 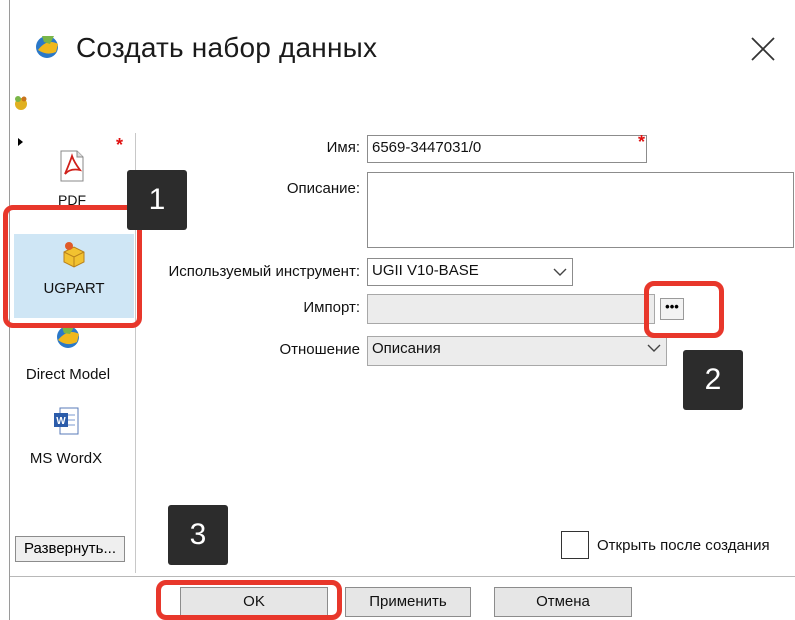 I want to click on step3-highlight, so click(x=249, y=600).